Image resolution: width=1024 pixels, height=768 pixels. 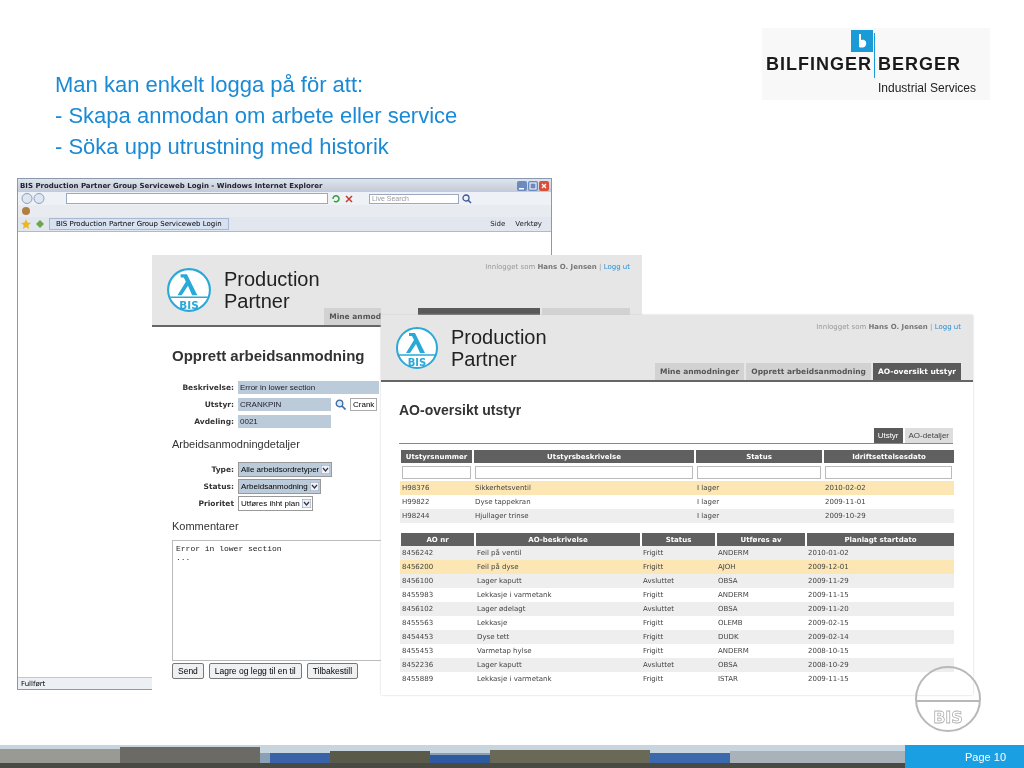 I want to click on section-heading: Kommentarer, so click(x=206, y=526).